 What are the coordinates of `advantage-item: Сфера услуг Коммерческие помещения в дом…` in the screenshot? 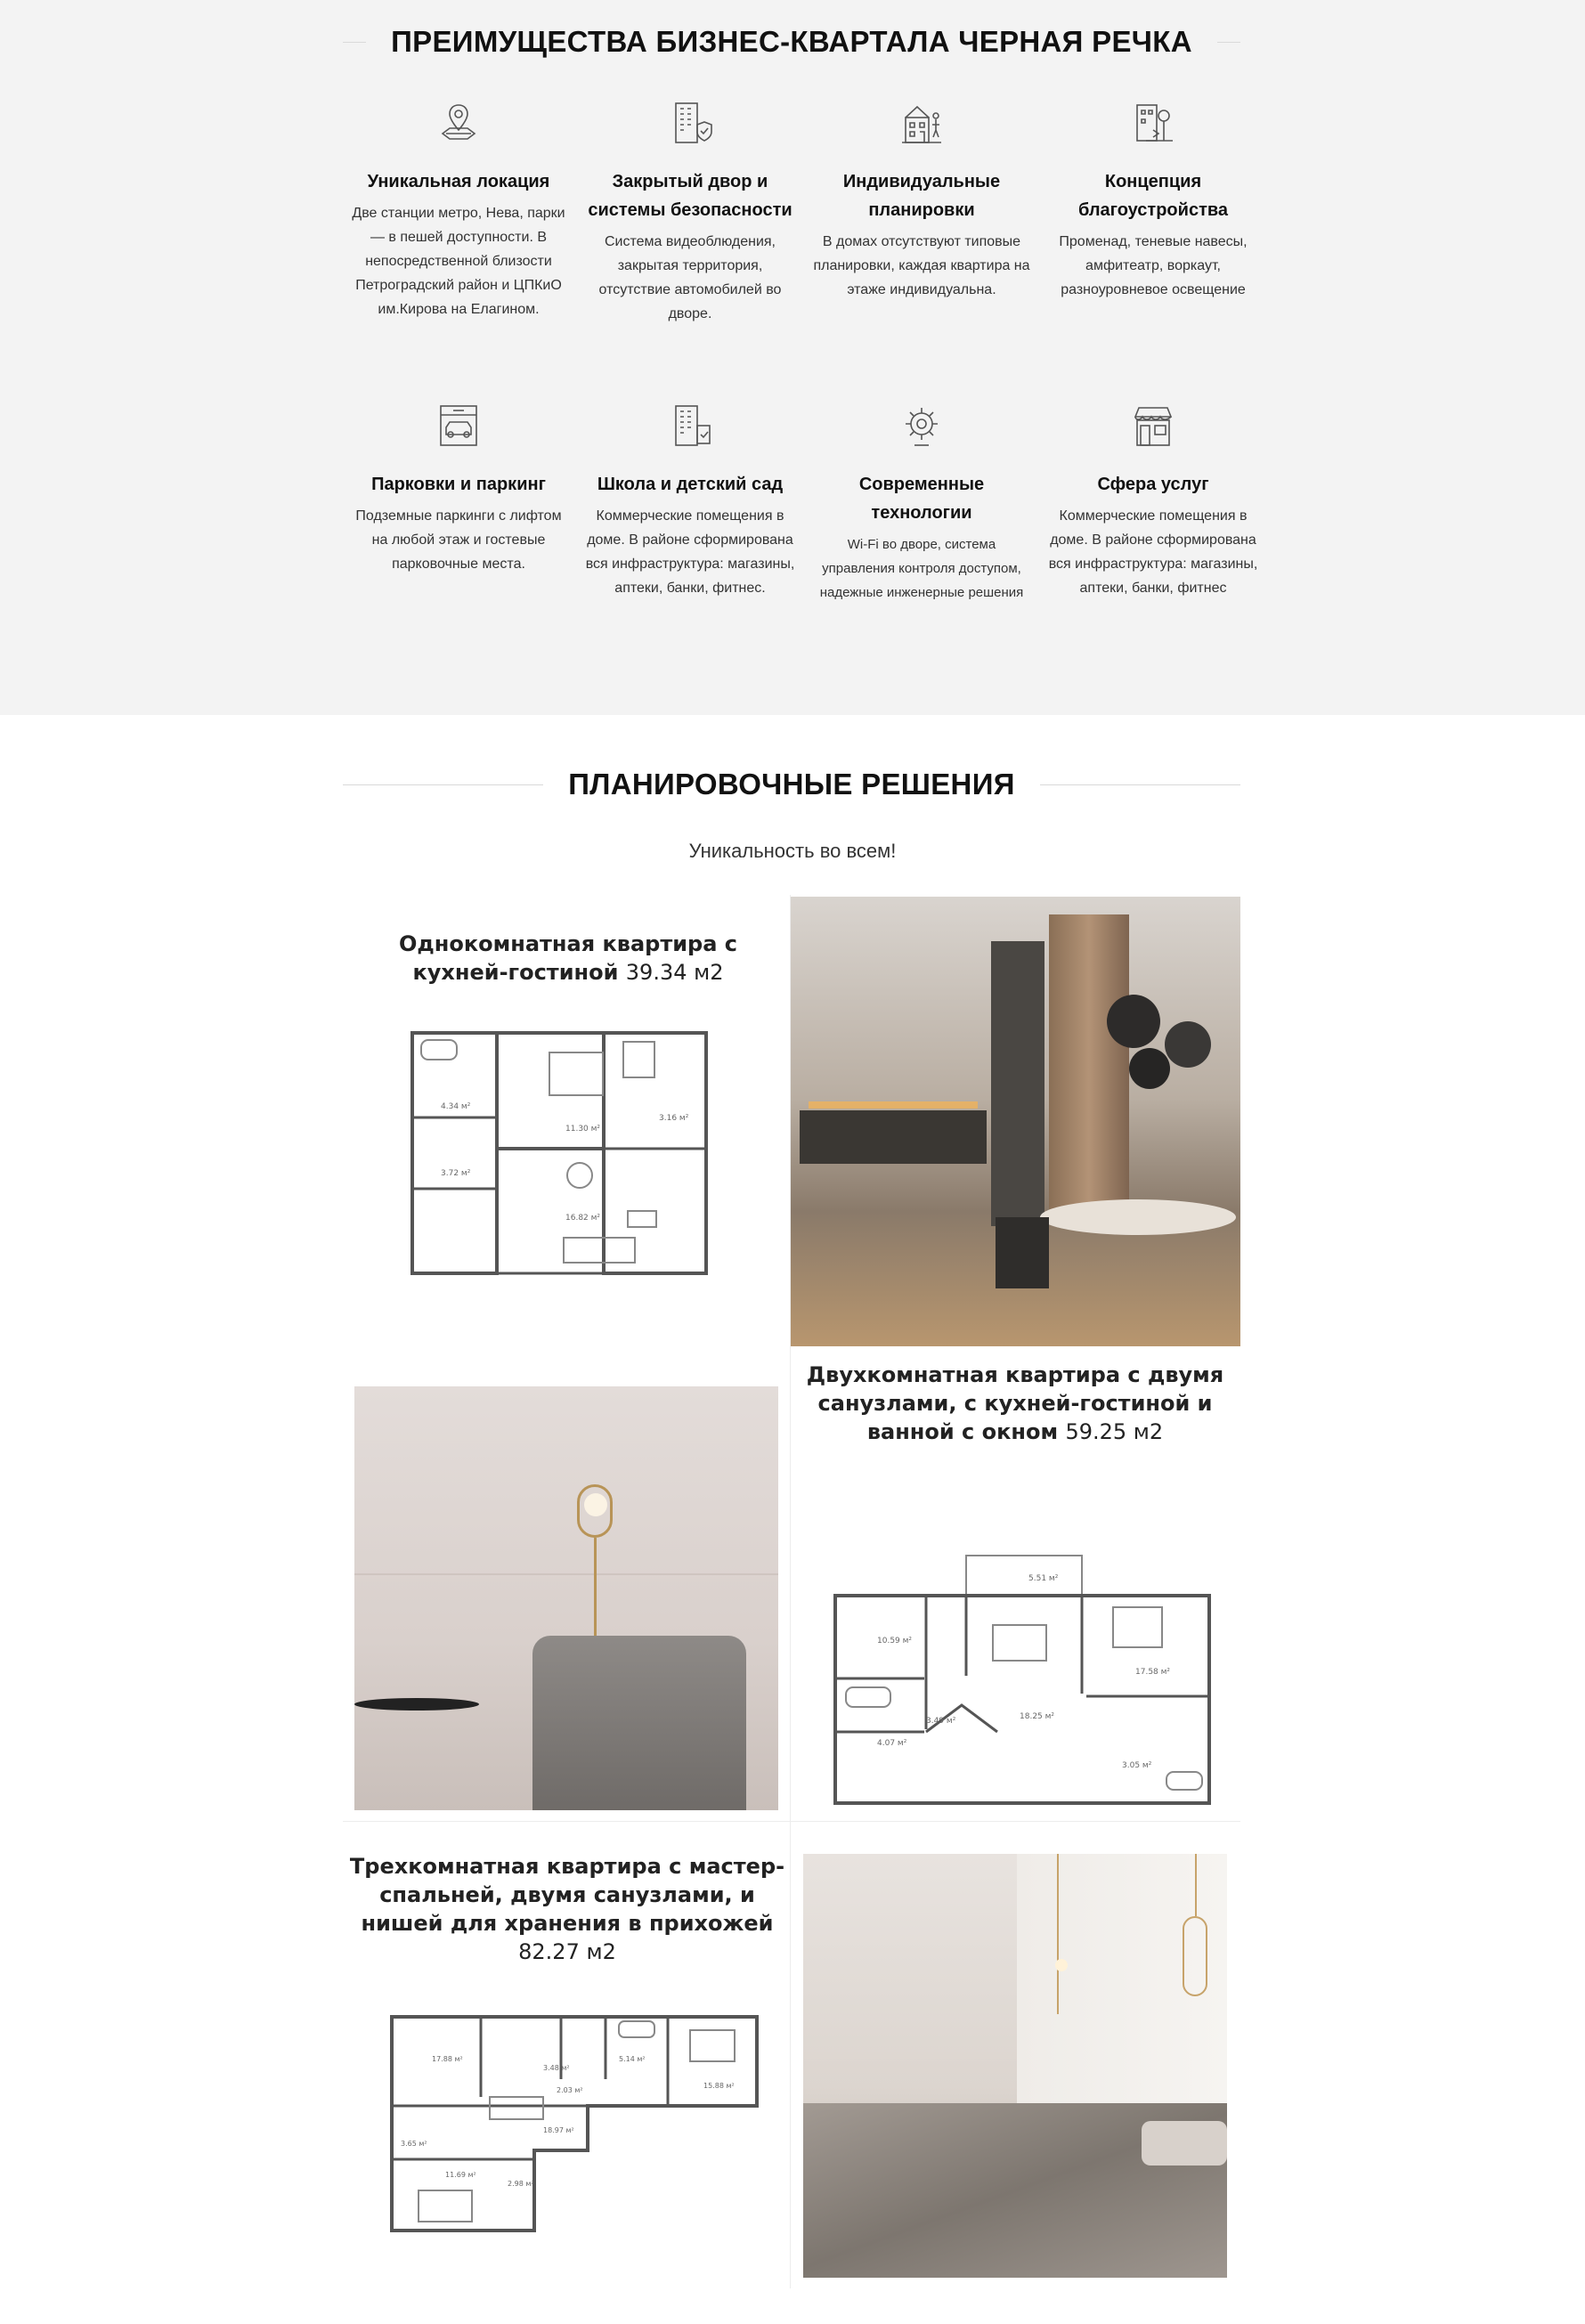 It's located at (1153, 503).